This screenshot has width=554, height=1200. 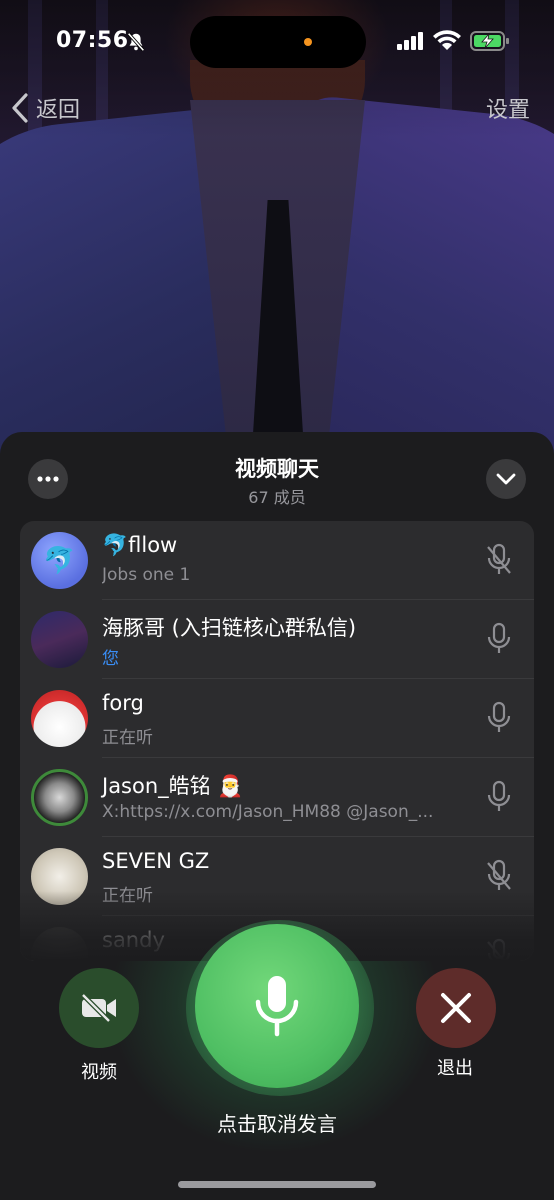 What do you see at coordinates (110, 659) in the screenshot?
I see `participant-status: 您` at bounding box center [110, 659].